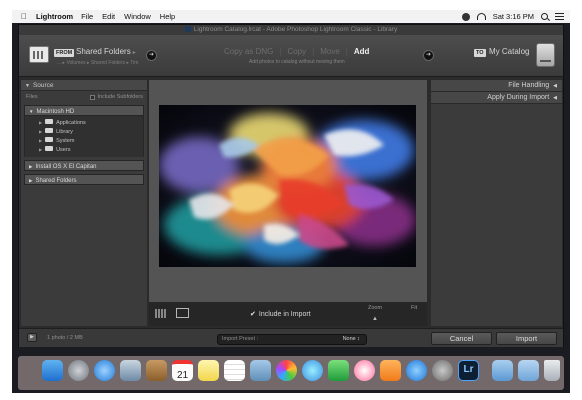  What do you see at coordinates (468, 370) in the screenshot?
I see `lightroom-icon: Lr` at bounding box center [468, 370].